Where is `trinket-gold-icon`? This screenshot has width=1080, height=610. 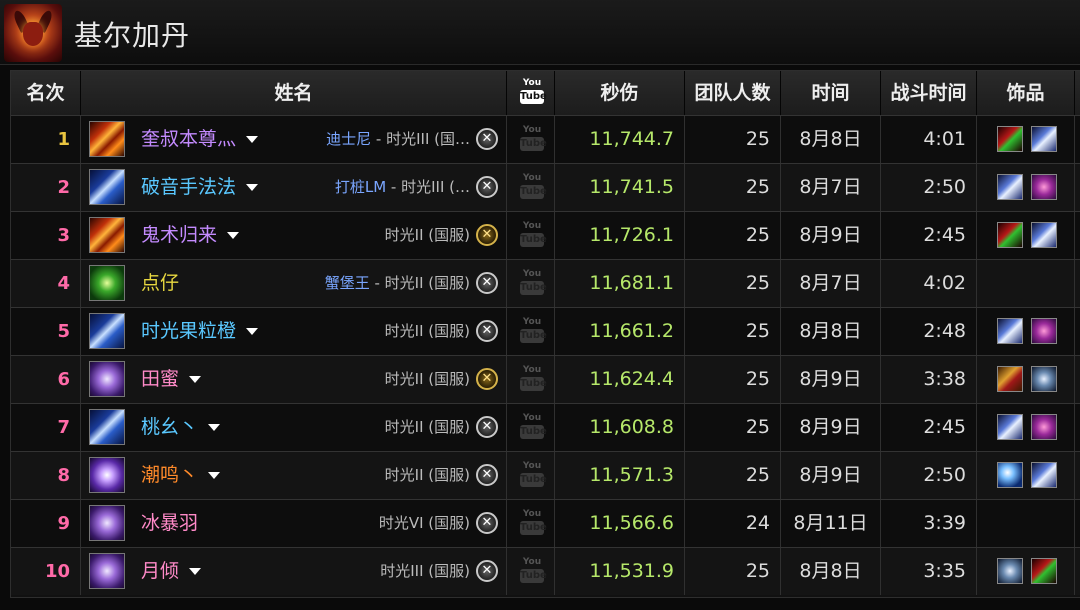
trinket-gold-icon is located at coordinates (1010, 379).